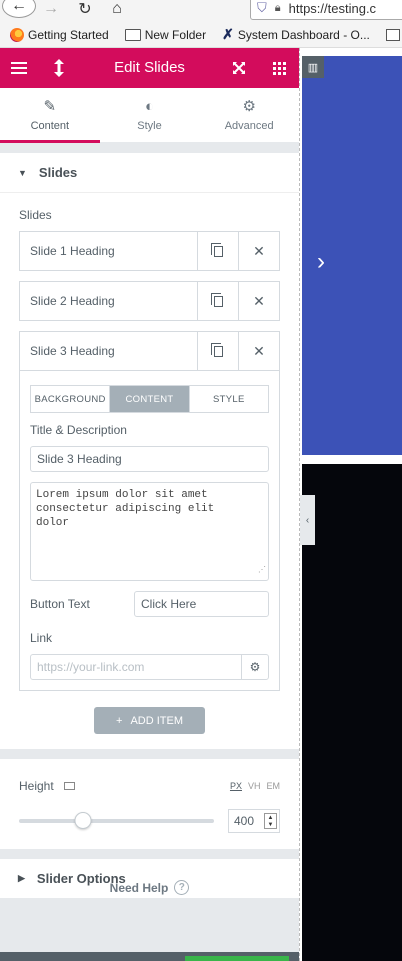  What do you see at coordinates (228, 34) in the screenshot?
I see `jira-icon: ✗` at bounding box center [228, 34].